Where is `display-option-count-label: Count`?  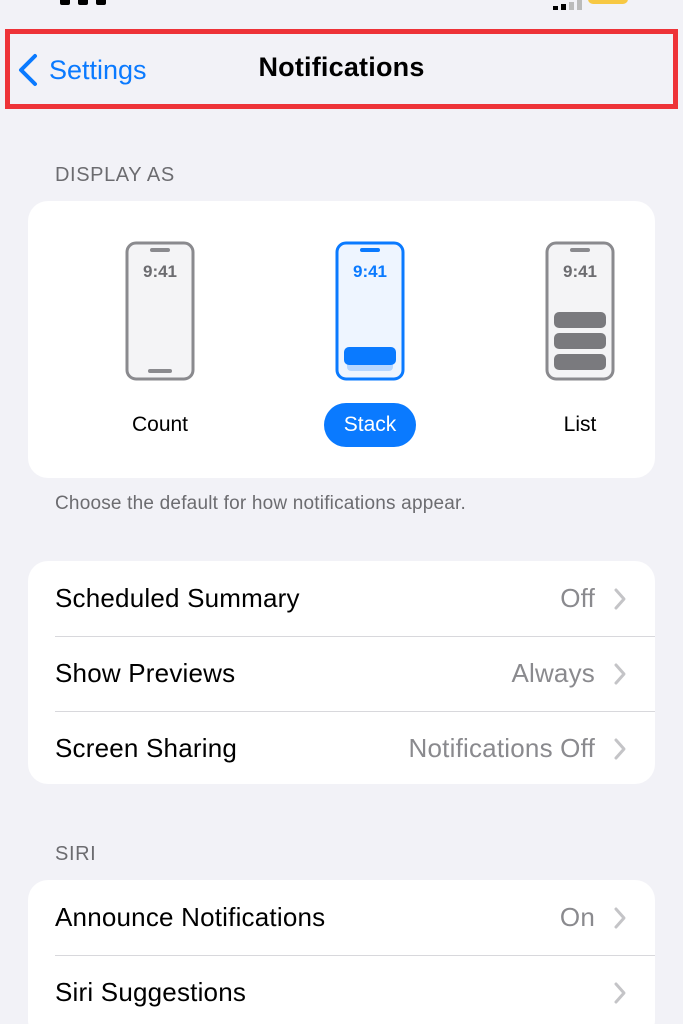 display-option-count-label: Count is located at coordinates (160, 424).